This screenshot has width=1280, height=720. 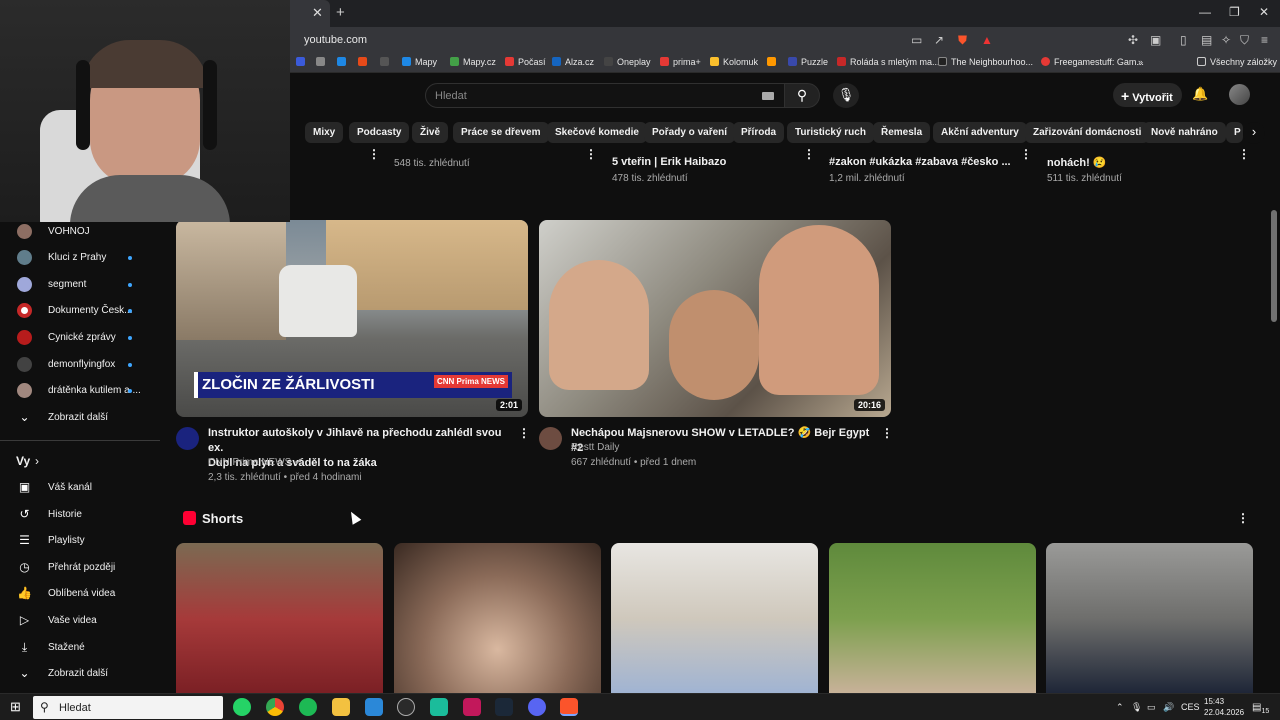 I want to click on channel-name: CNN Prima NEWS ✔, so click(x=255, y=462).